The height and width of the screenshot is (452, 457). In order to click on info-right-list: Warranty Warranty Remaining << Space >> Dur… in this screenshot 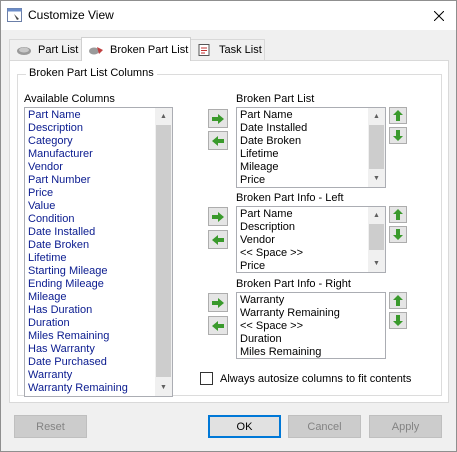, I will do `click(311, 325)`.